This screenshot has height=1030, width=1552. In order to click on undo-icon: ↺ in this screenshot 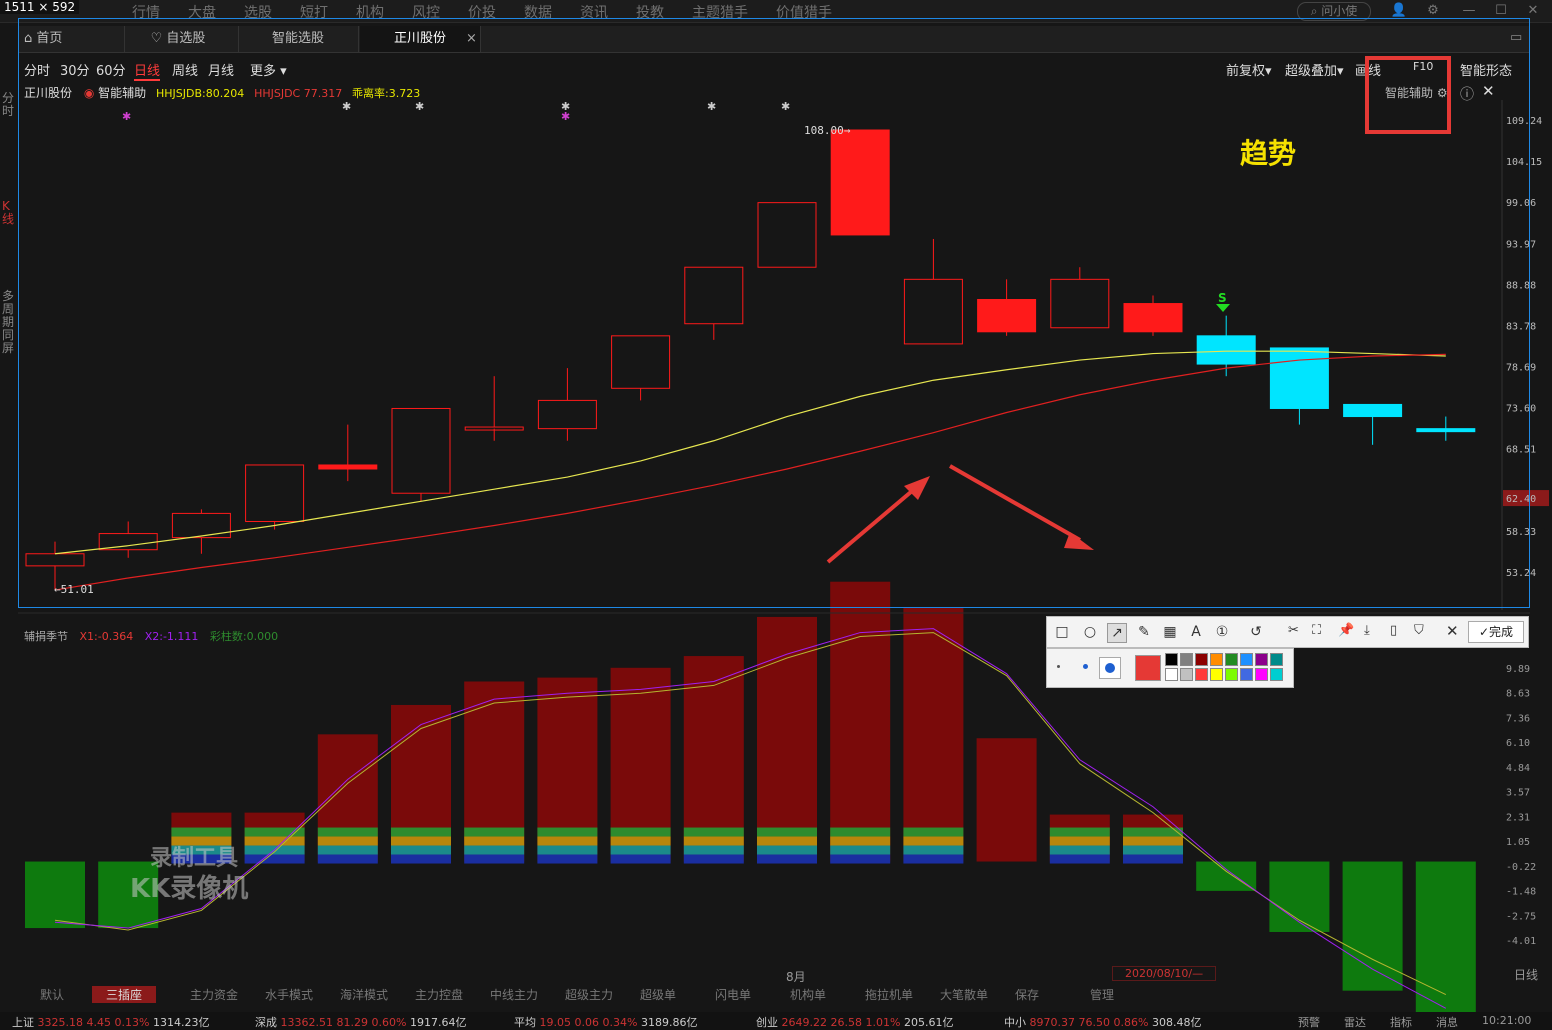, I will do `click(1256, 632)`.